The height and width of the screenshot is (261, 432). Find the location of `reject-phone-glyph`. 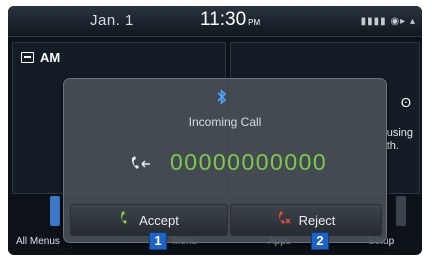

reject-phone-glyph is located at coordinates (284, 217).